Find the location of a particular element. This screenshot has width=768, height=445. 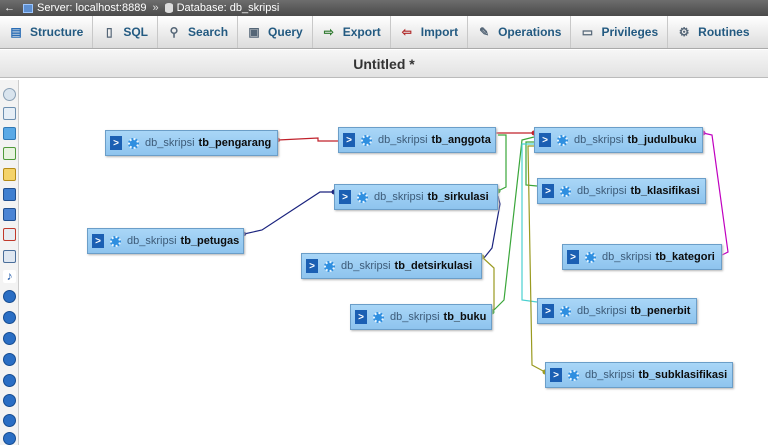

import-icon: ⇦ is located at coordinates (406, 32).